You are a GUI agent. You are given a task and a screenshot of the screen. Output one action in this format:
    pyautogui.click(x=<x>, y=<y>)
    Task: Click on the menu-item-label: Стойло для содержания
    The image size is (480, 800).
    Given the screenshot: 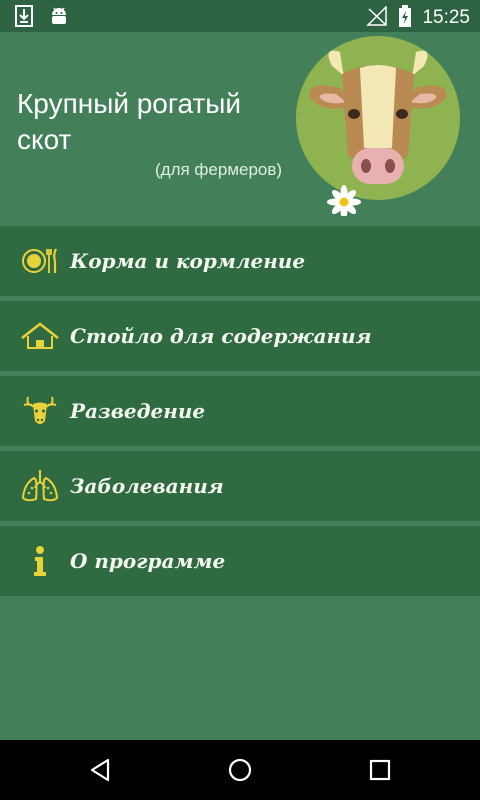 What is the action you would take?
    pyautogui.click(x=221, y=336)
    